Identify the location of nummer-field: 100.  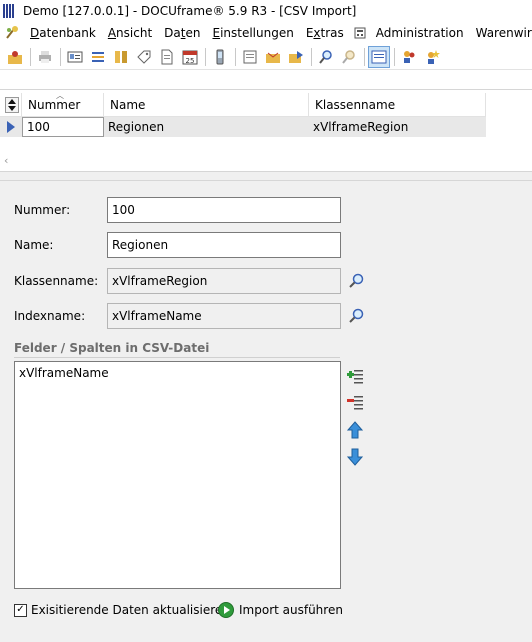
(224, 210).